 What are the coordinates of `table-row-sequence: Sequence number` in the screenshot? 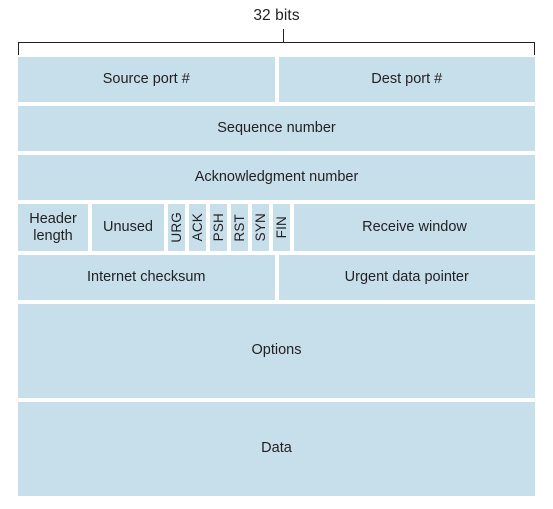 It's located at (276, 128).